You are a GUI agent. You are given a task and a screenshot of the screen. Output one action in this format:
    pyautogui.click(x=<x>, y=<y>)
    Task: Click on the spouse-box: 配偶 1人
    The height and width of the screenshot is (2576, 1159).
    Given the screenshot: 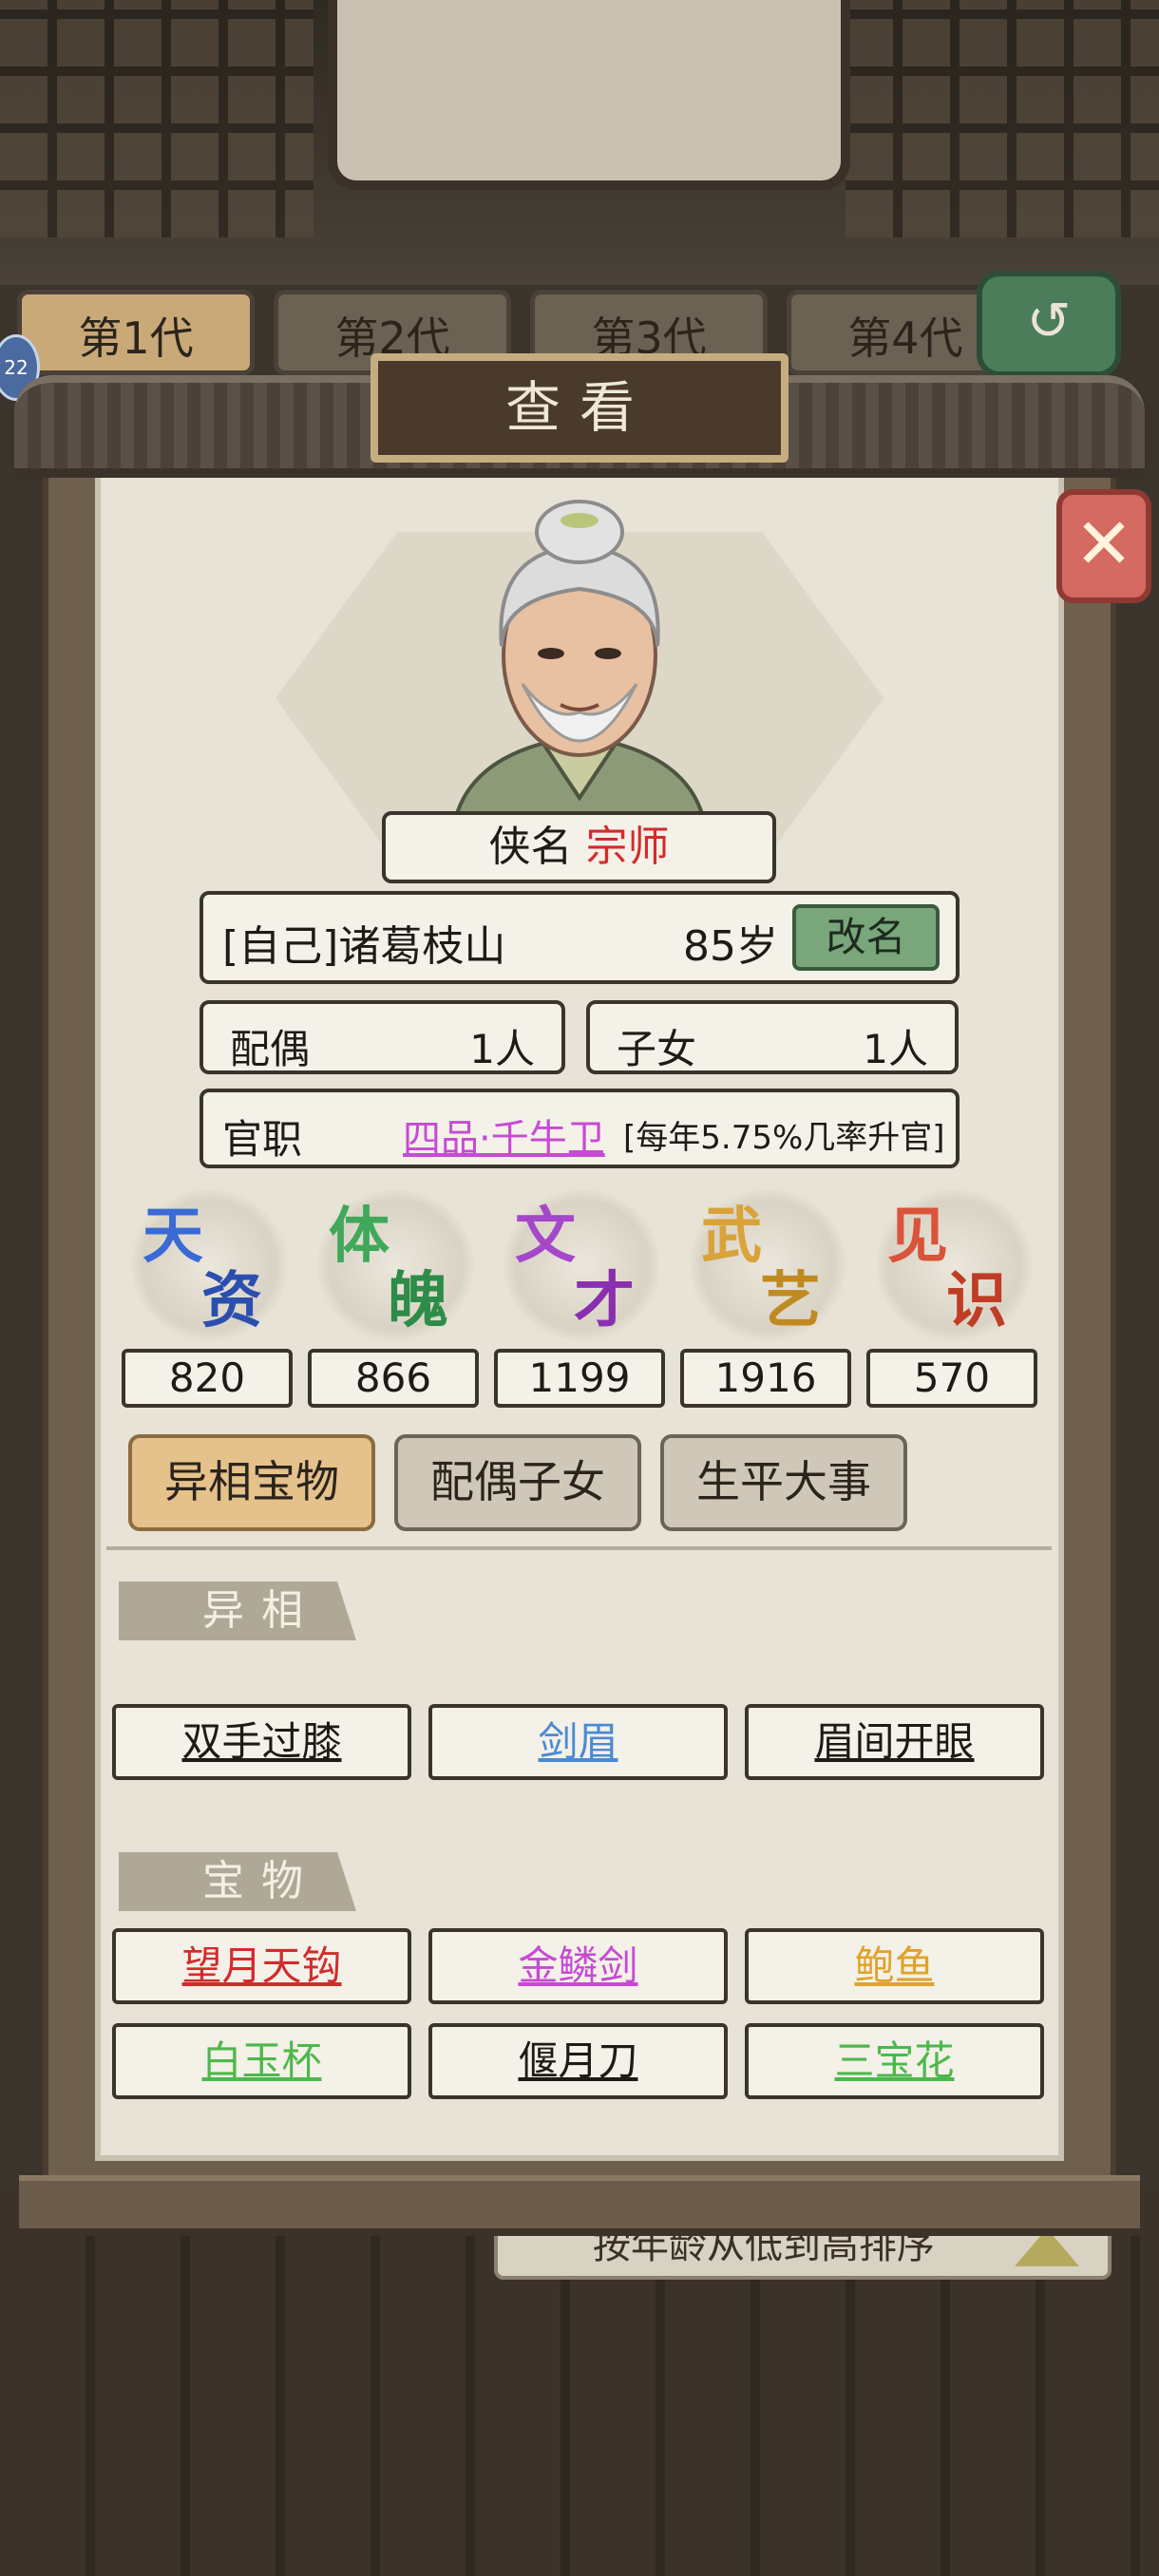 What is the action you would take?
    pyautogui.click(x=382, y=1037)
    